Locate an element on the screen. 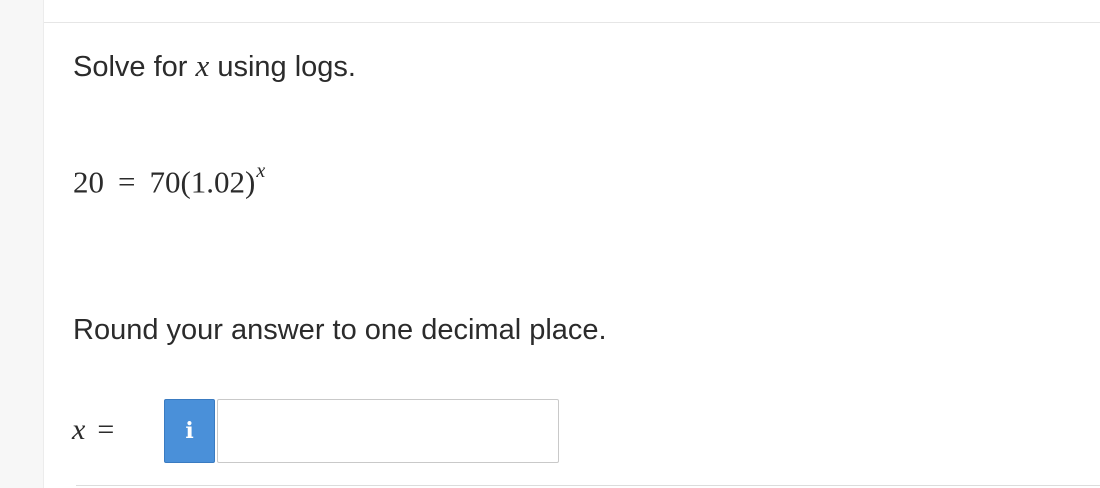  rounding-instruction: Round your answer to one decimal place. is located at coordinates (340, 330).